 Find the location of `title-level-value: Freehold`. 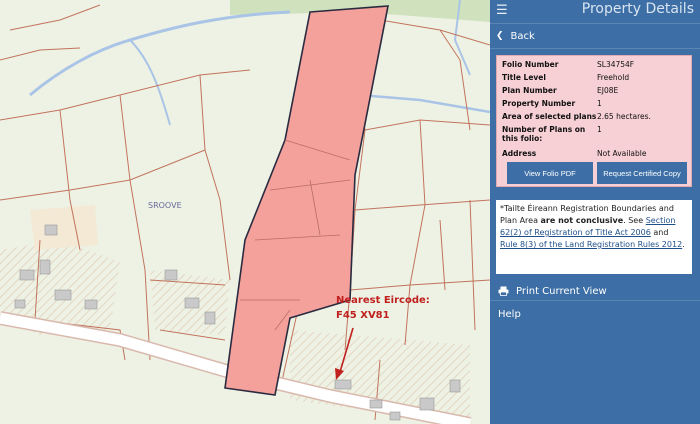

title-level-value: Freehold is located at coordinates (613, 77).